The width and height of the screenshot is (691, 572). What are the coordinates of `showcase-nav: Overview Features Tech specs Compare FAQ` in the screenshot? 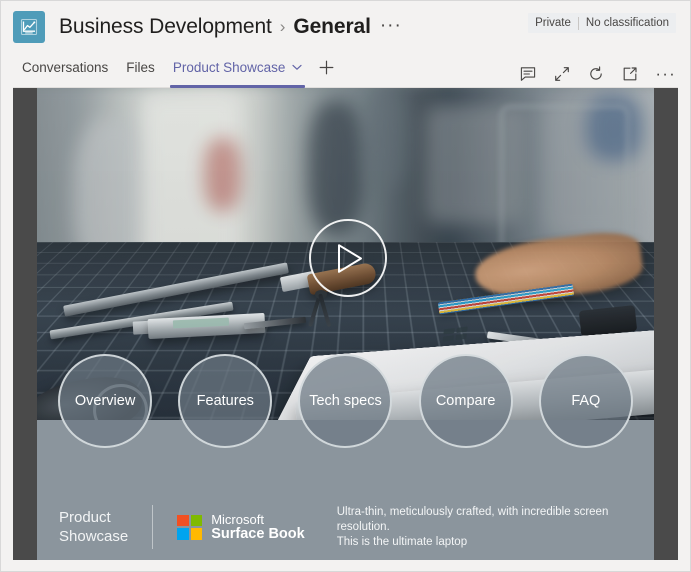 It's located at (345, 401).